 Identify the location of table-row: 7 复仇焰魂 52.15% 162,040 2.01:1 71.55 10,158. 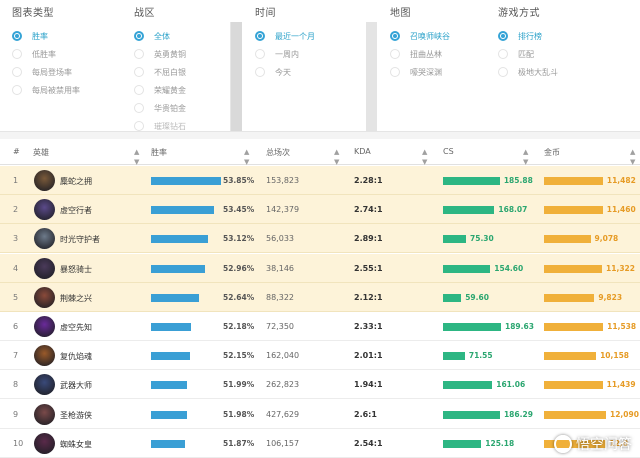
(320, 356).